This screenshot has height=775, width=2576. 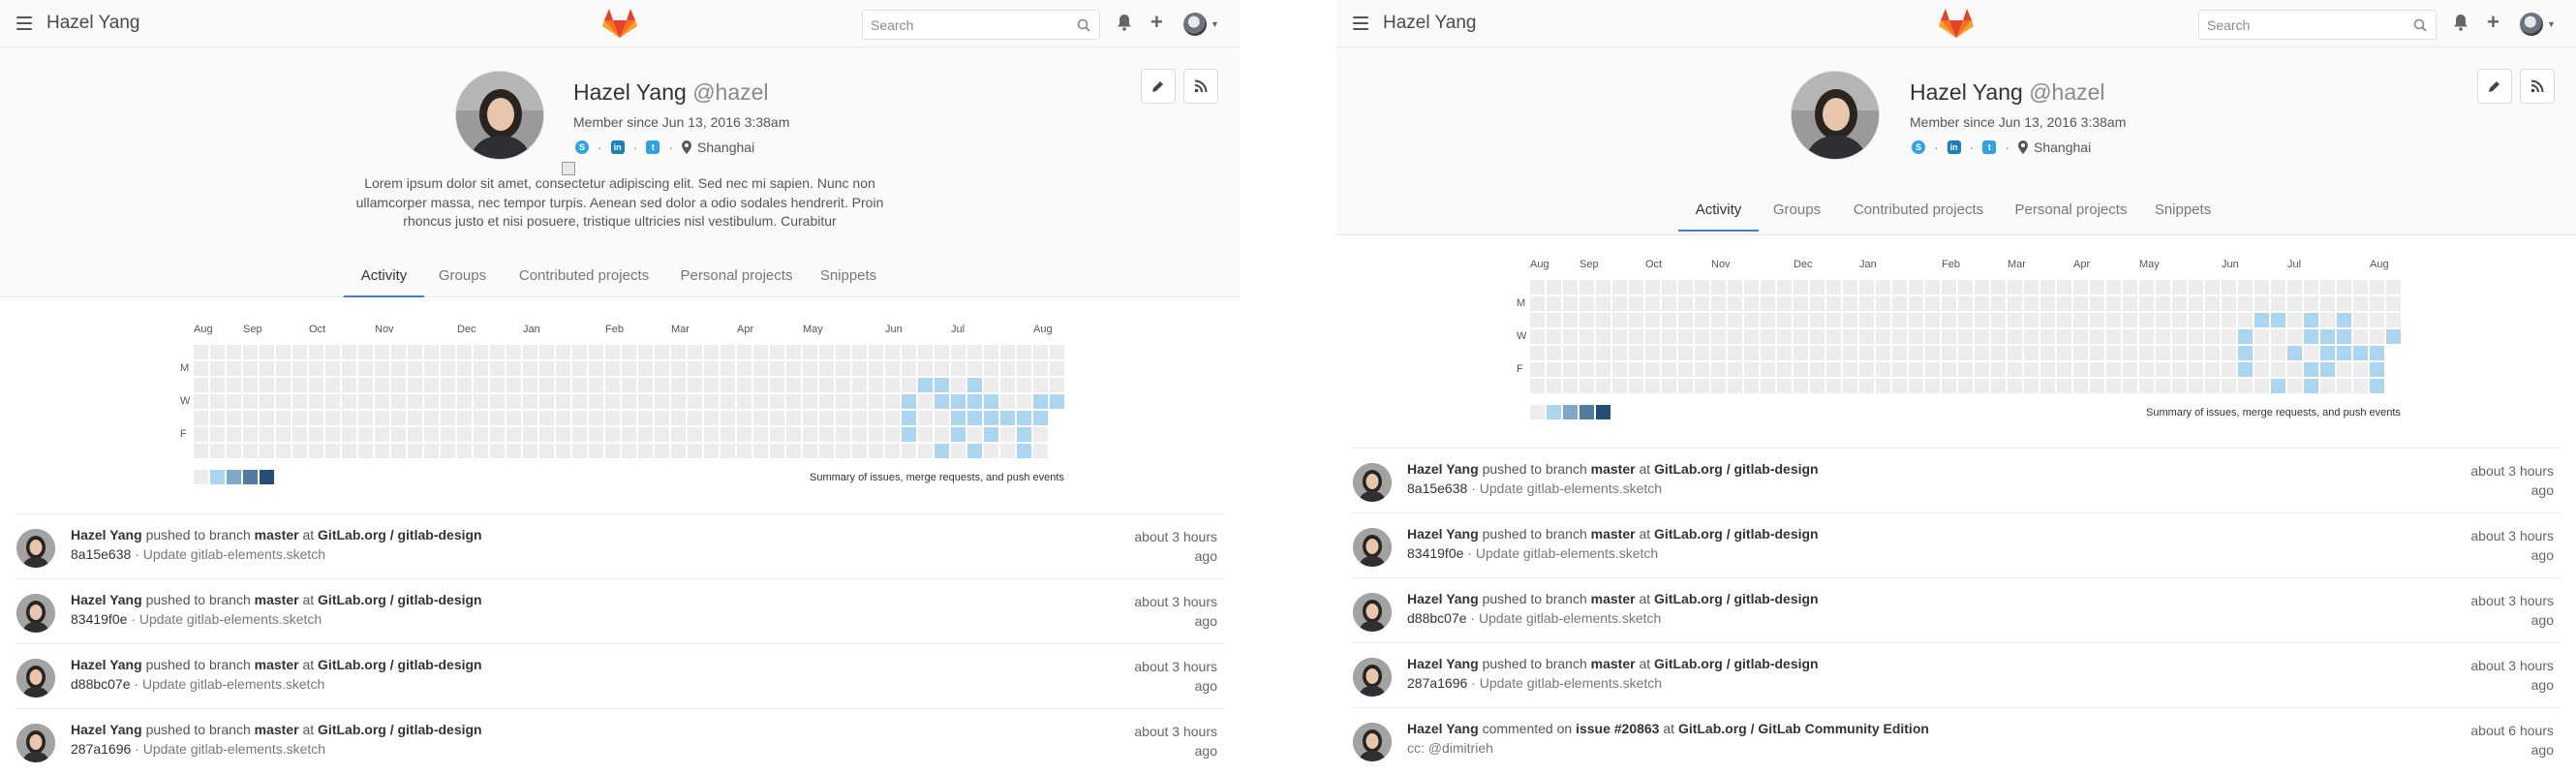 I want to click on tab-snippets: Snippets, so click(x=2183, y=210).